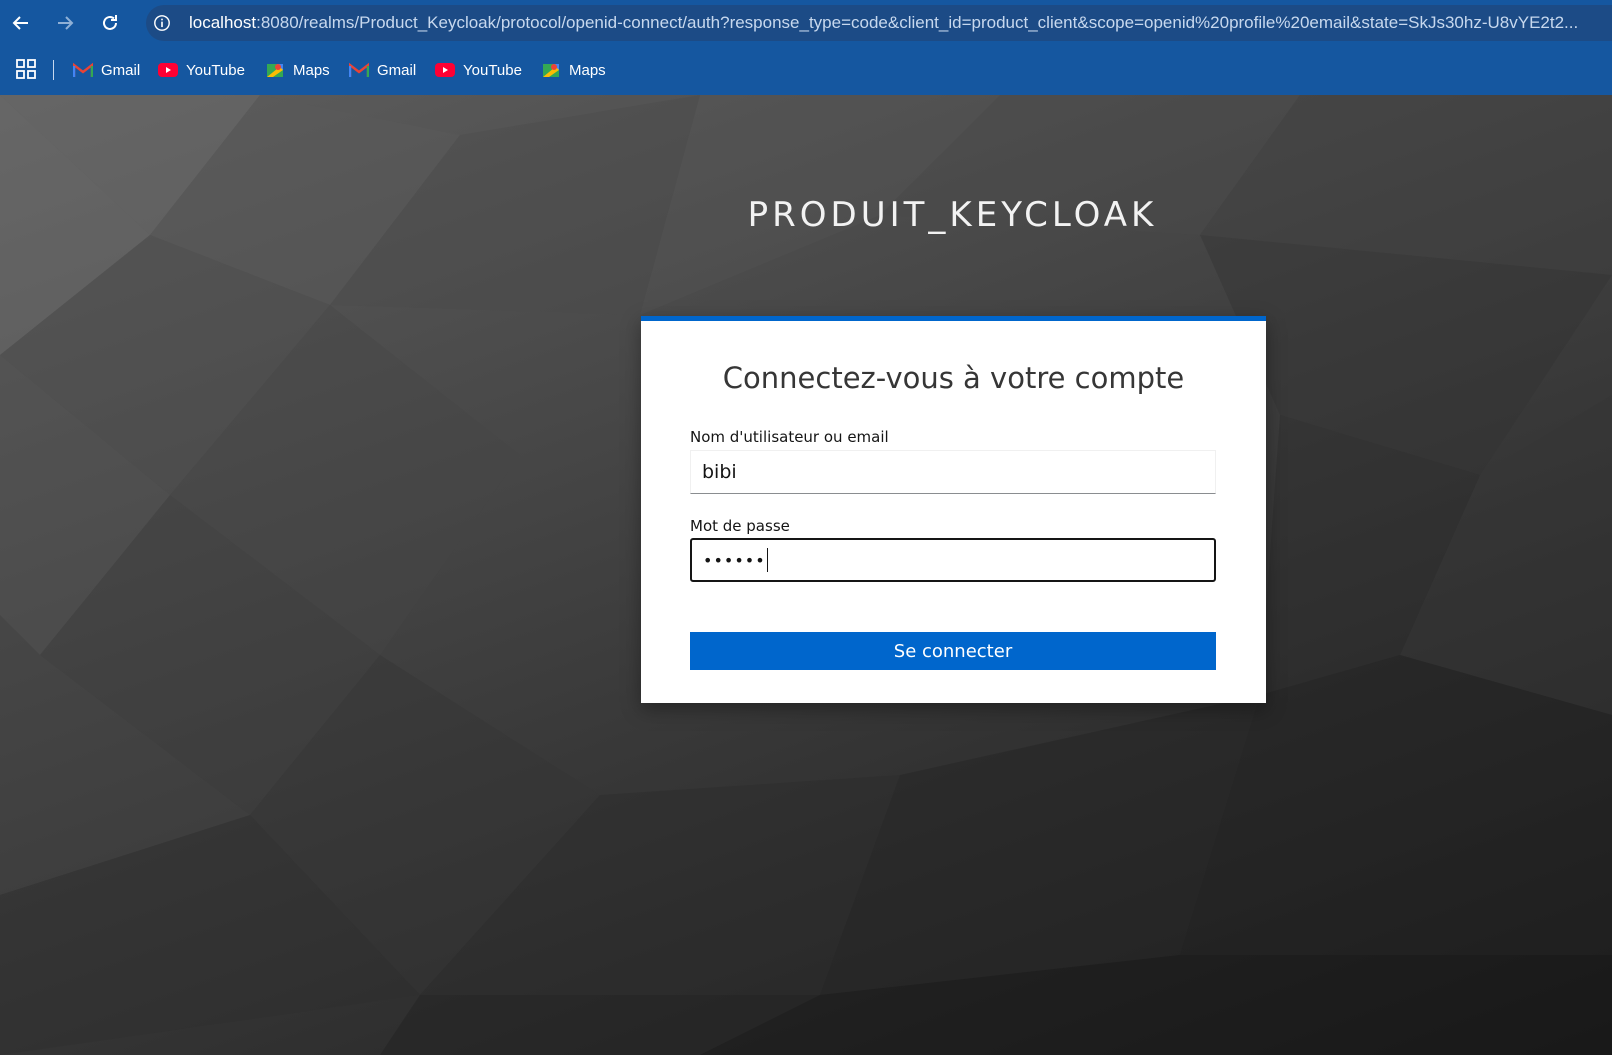 This screenshot has height=1055, width=1612. What do you see at coordinates (21, 23) in the screenshot?
I see `back-arrow-icon` at bounding box center [21, 23].